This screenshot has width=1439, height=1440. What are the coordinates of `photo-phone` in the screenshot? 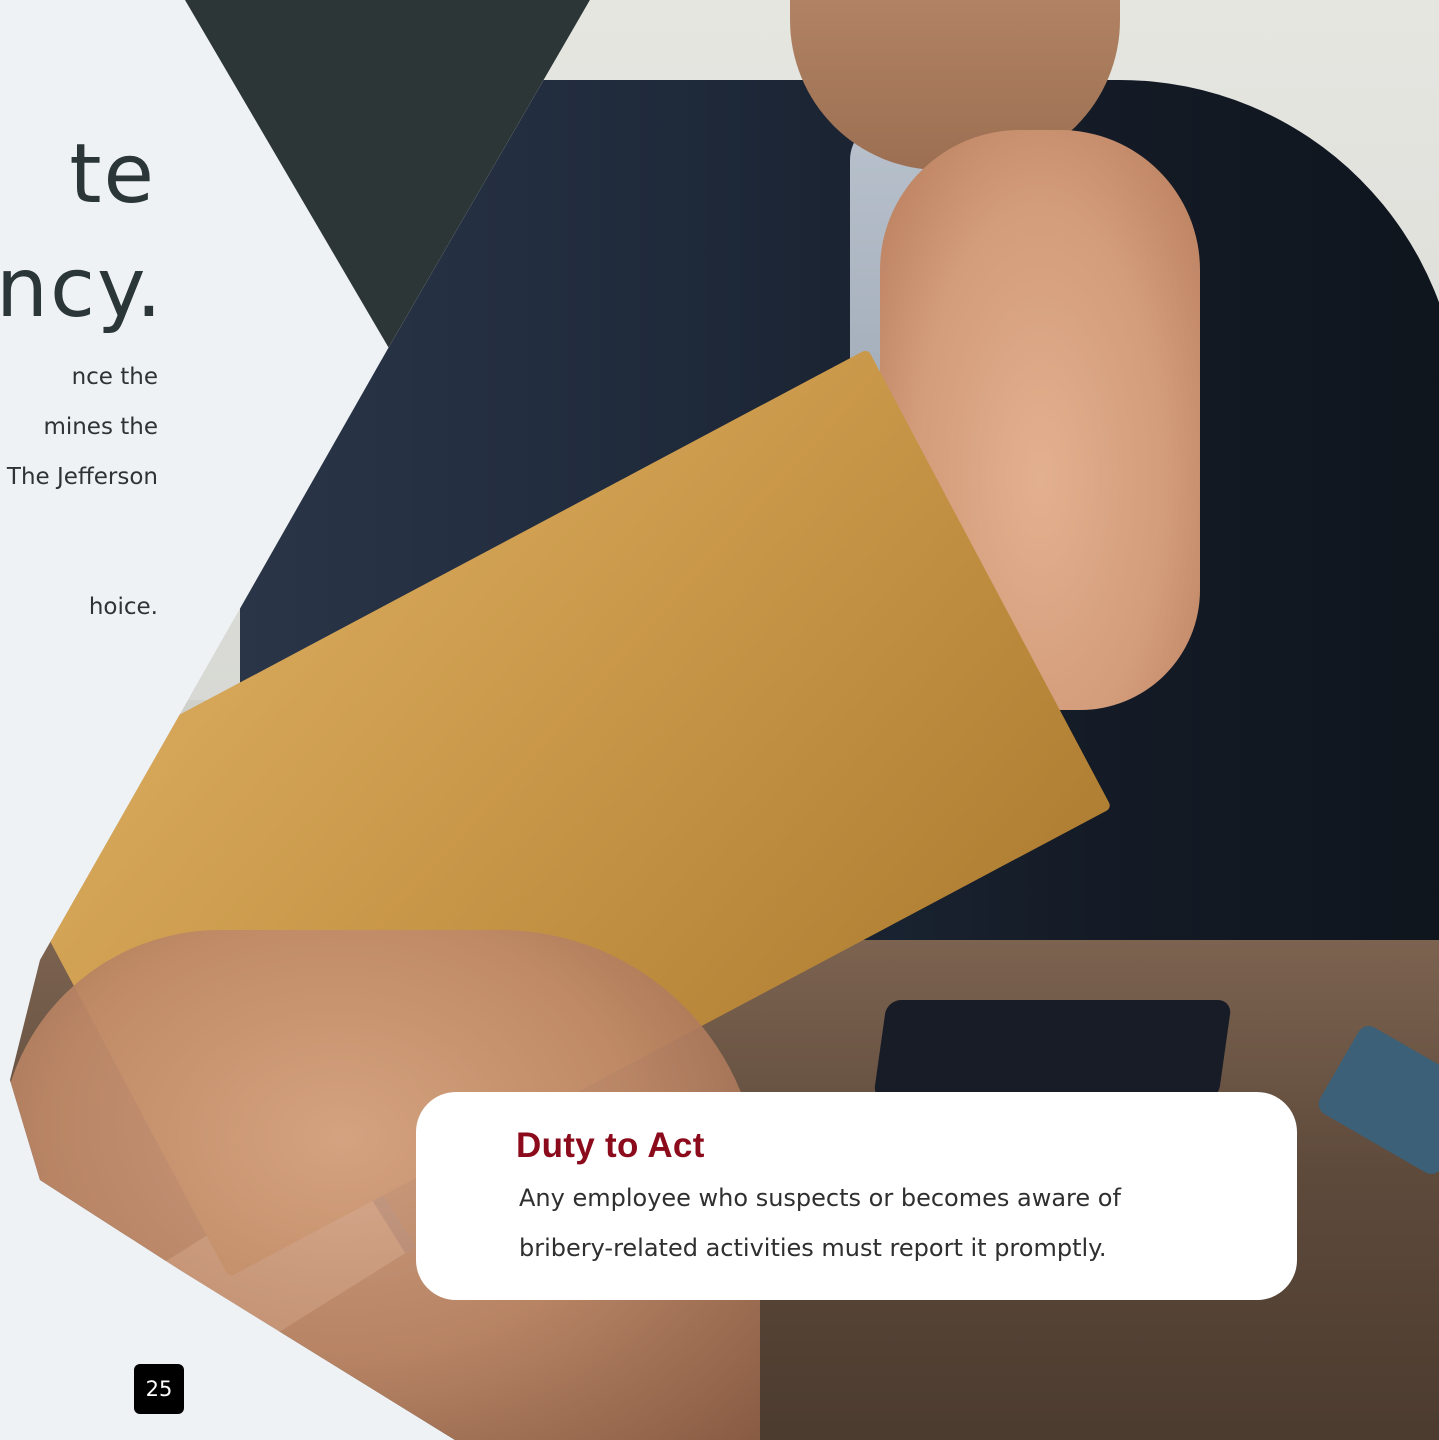 It's located at (1052, 1050).